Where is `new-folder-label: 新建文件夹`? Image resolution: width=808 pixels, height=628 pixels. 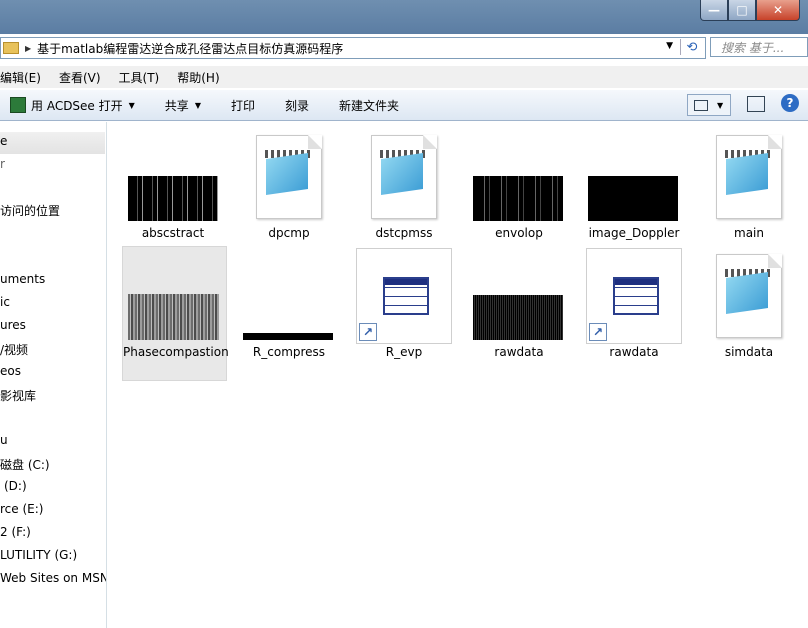 new-folder-label: 新建文件夹 is located at coordinates (369, 105).